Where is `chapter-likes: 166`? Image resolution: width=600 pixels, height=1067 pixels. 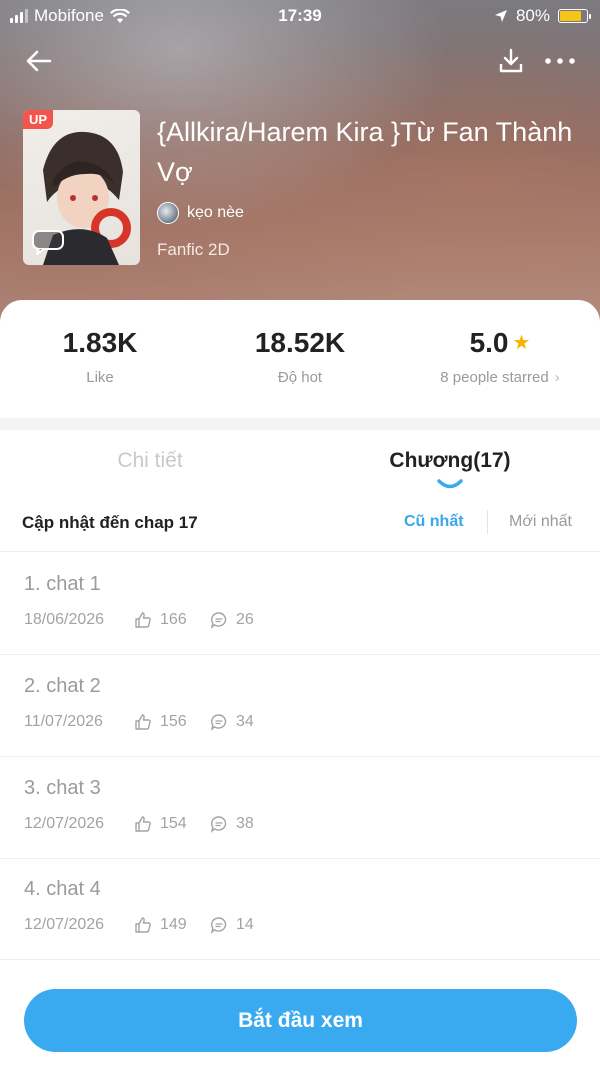 chapter-likes: 166 is located at coordinates (173, 619).